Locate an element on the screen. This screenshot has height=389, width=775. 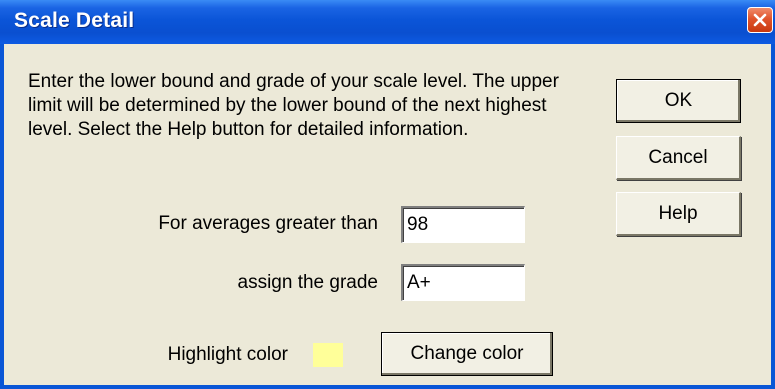
window-title: Scale Detail is located at coordinates (74, 20).